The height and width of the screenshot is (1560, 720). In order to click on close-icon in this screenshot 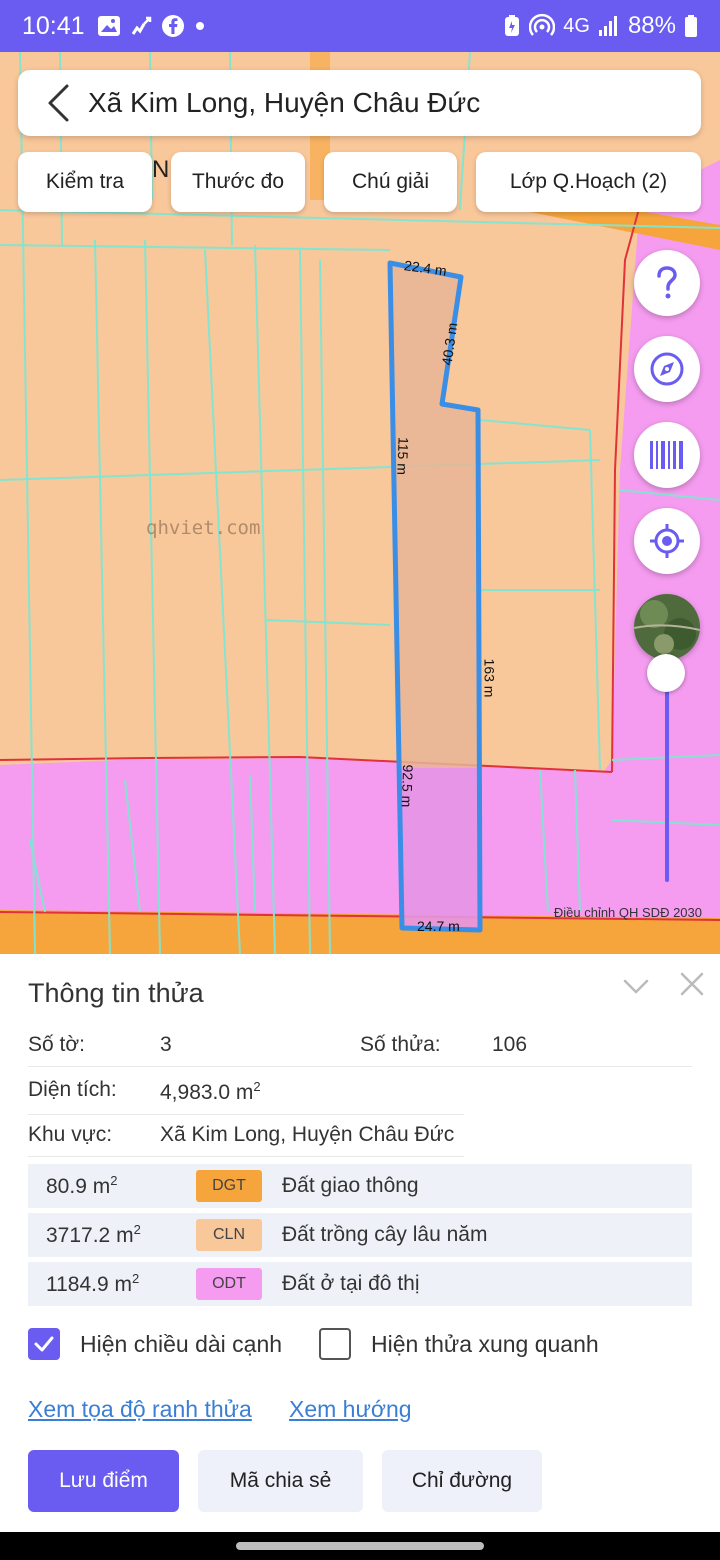, I will do `click(692, 984)`.